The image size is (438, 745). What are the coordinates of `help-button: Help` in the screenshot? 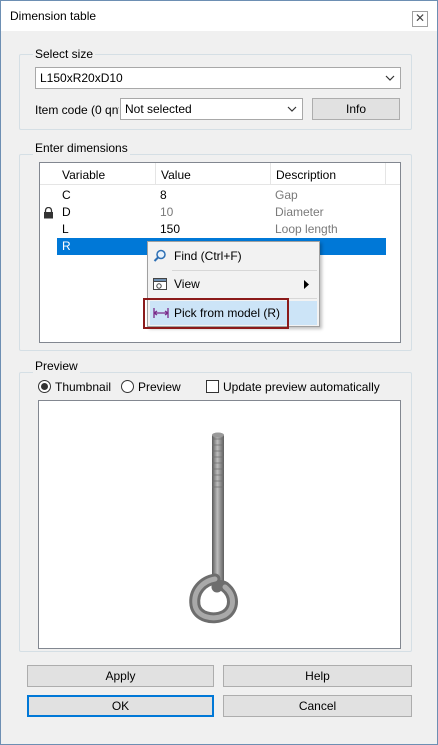 It's located at (317, 676).